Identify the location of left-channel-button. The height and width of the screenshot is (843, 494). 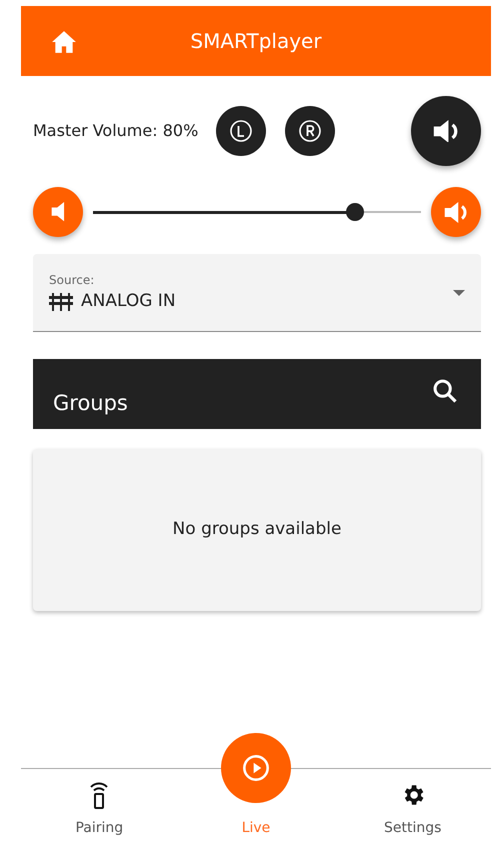
(241, 131).